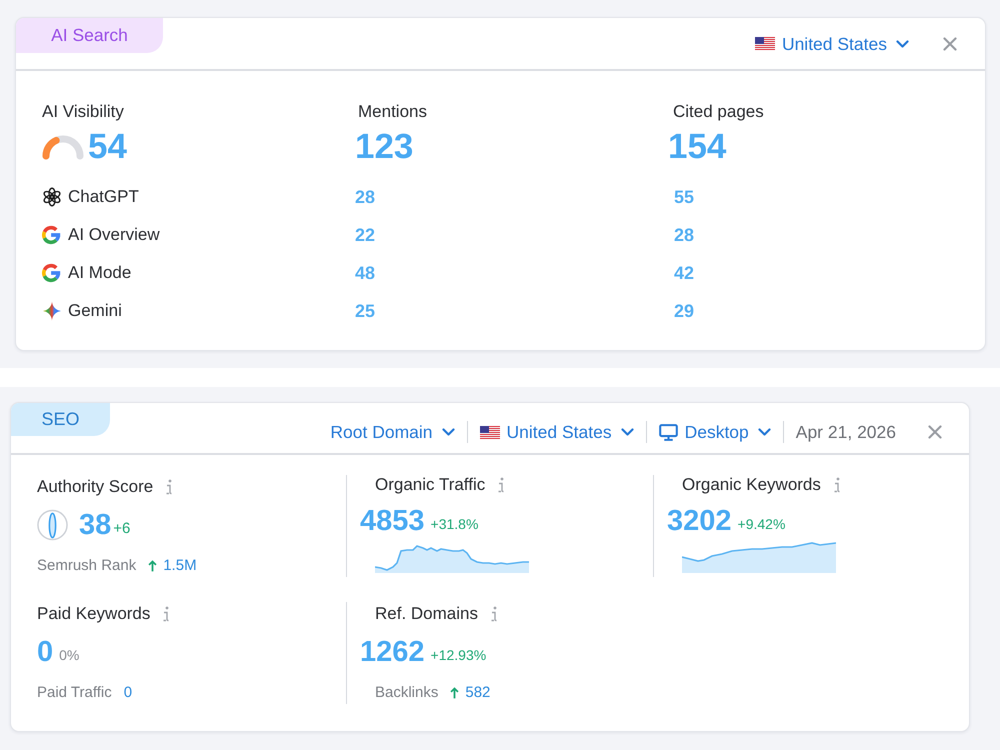 This screenshot has height=750, width=1000. I want to click on monitor-icon, so click(668, 432).